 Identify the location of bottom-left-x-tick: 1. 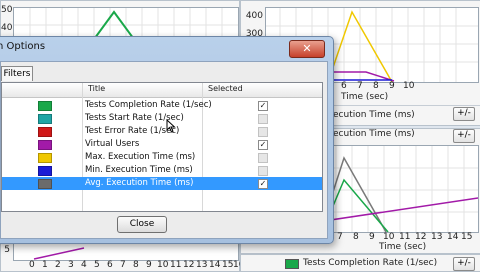
(45, 265).